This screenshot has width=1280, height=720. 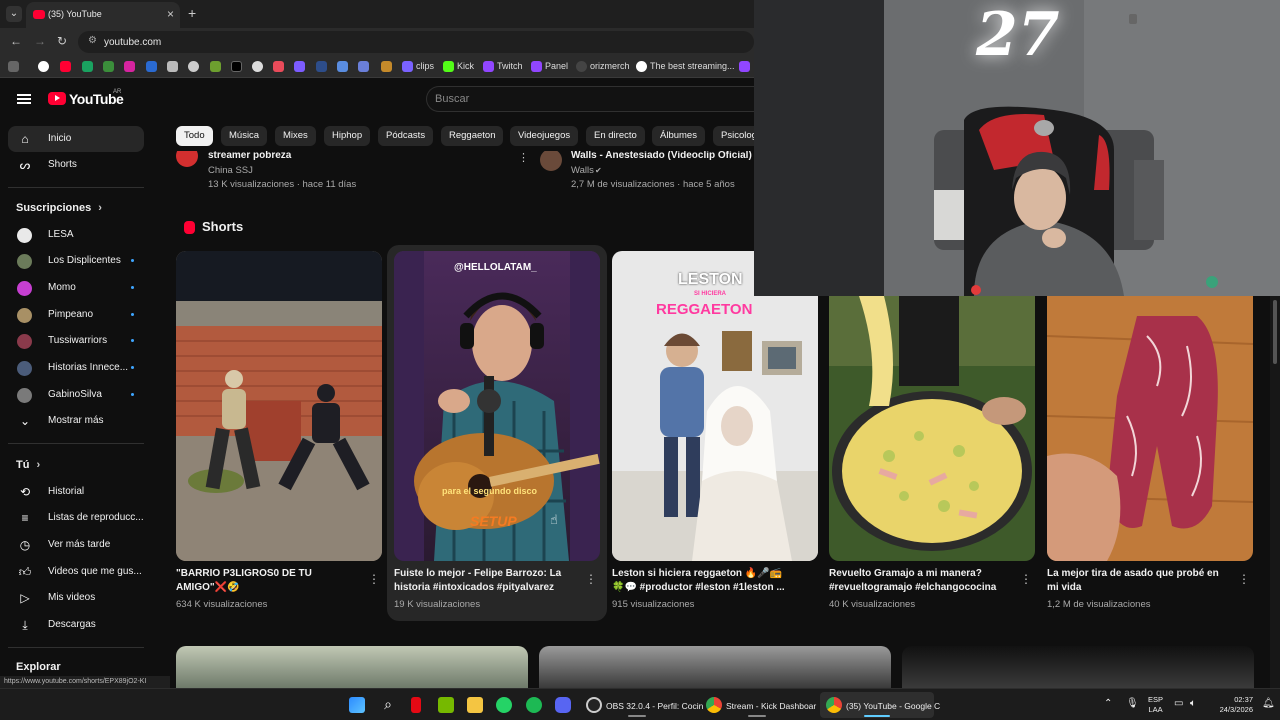 What do you see at coordinates (76, 625) in the screenshot?
I see `sidebar-item-downloads: ⤓ Descargas` at bounding box center [76, 625].